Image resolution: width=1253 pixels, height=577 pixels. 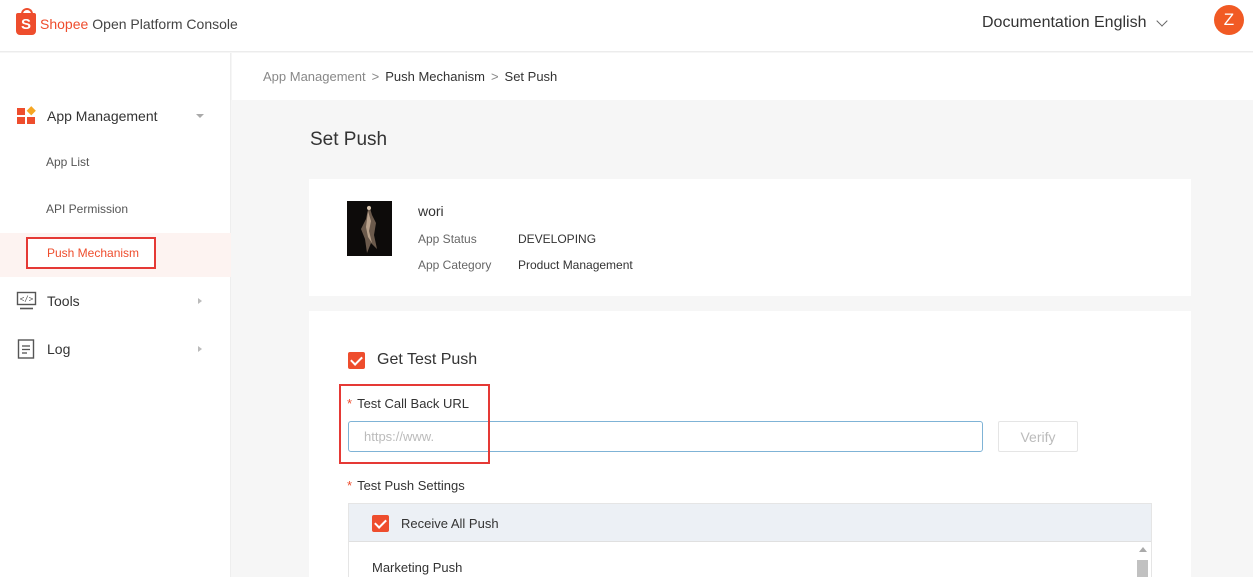 What do you see at coordinates (87, 209) in the screenshot?
I see `sidebar-subitem-api-permission: API Permission` at bounding box center [87, 209].